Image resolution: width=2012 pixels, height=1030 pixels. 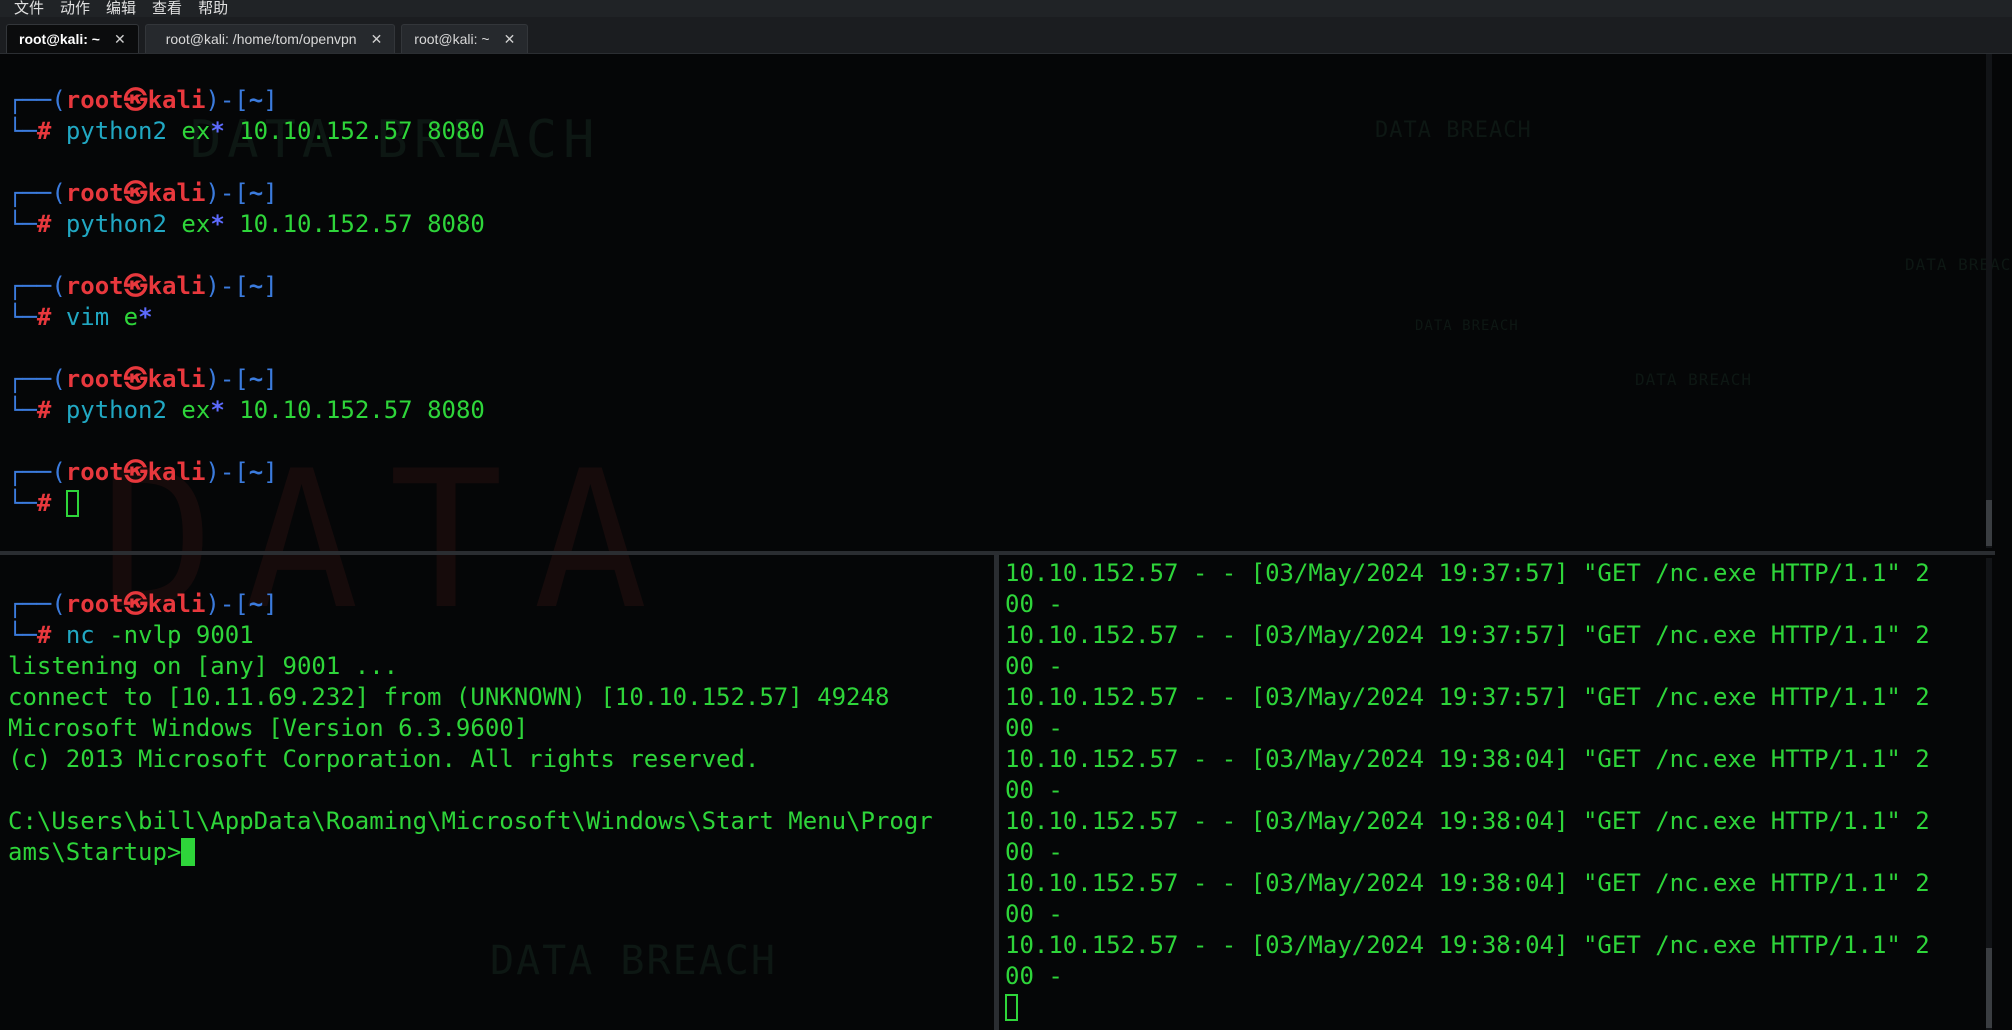 What do you see at coordinates (213, 8) in the screenshot?
I see `menu-help: 帮助` at bounding box center [213, 8].